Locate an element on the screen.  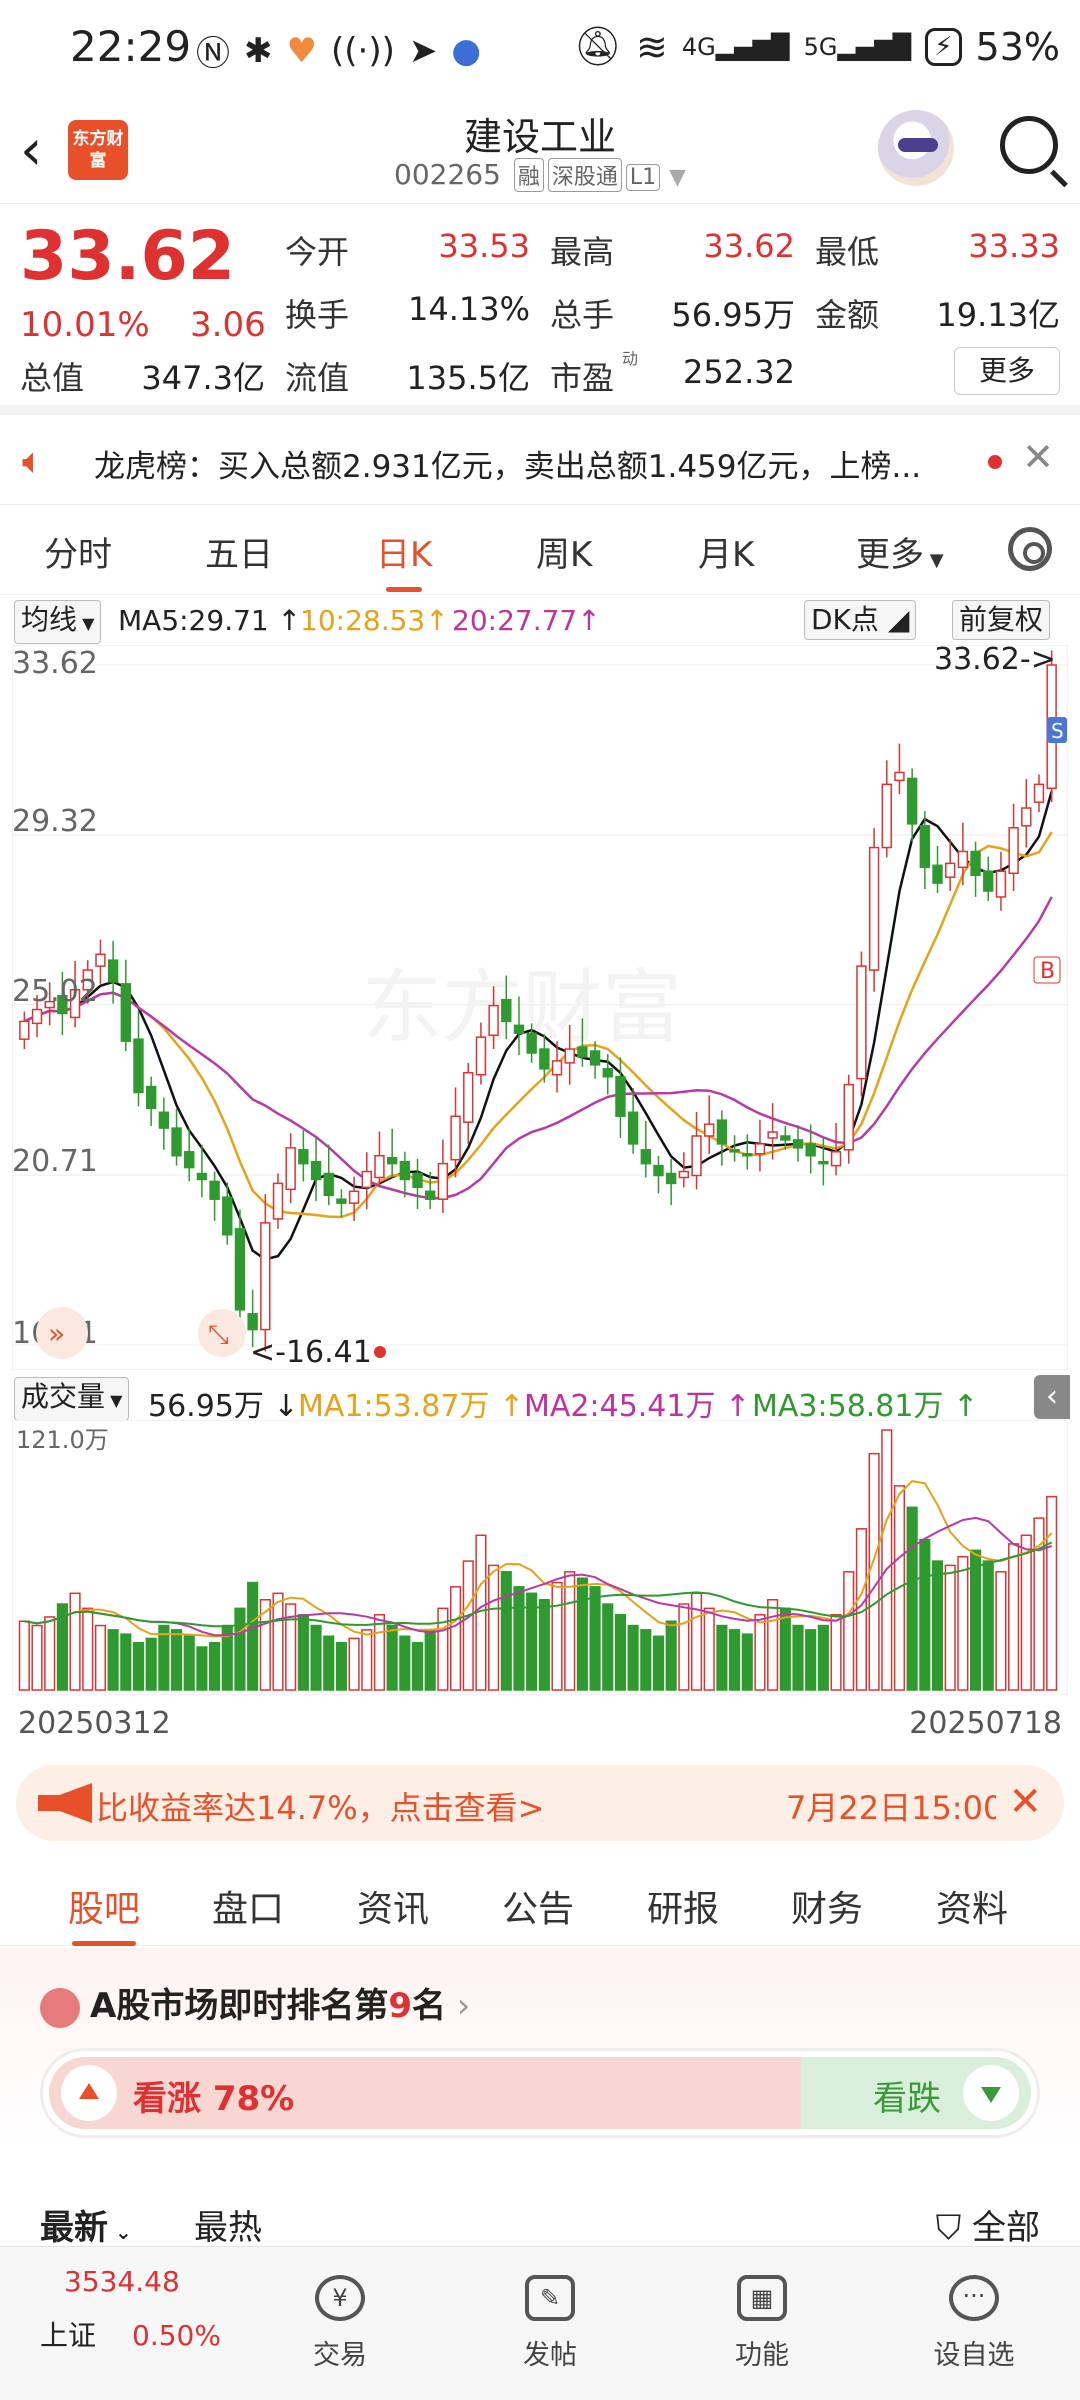
high-label: 最高 is located at coordinates (582, 252).